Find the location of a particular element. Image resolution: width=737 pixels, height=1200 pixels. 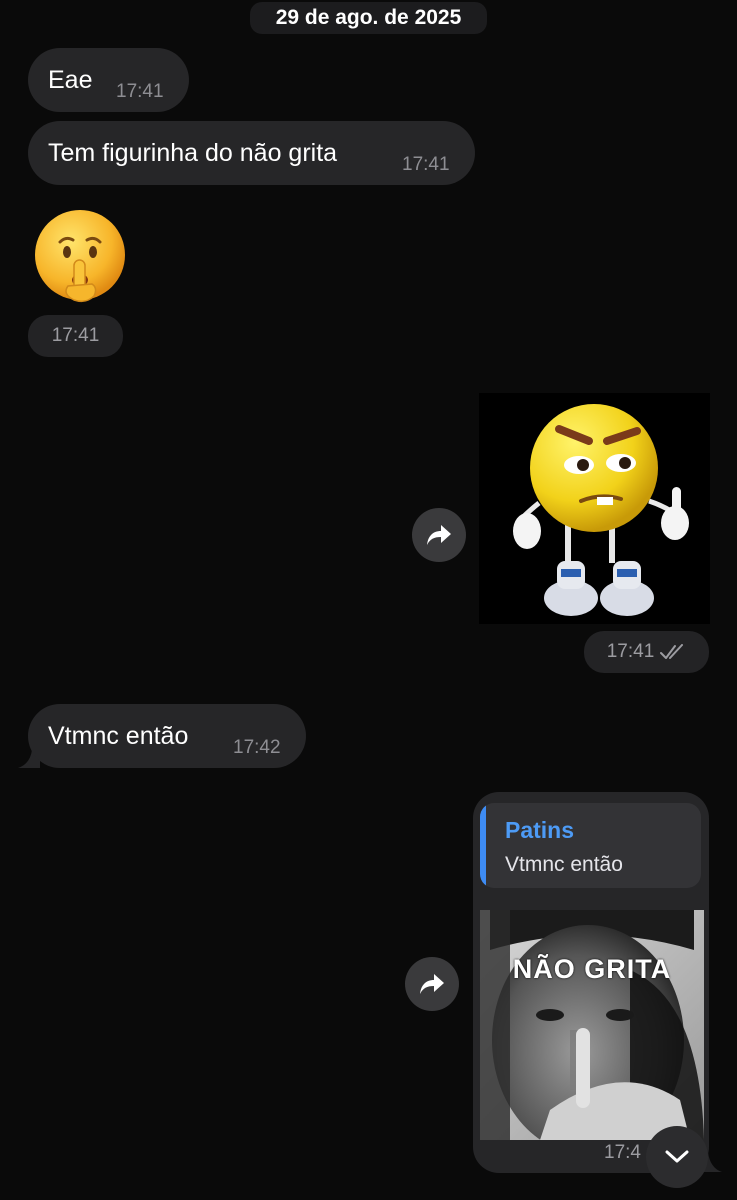

date-header-label: 29 de ago. de 2025 is located at coordinates (368, 17).